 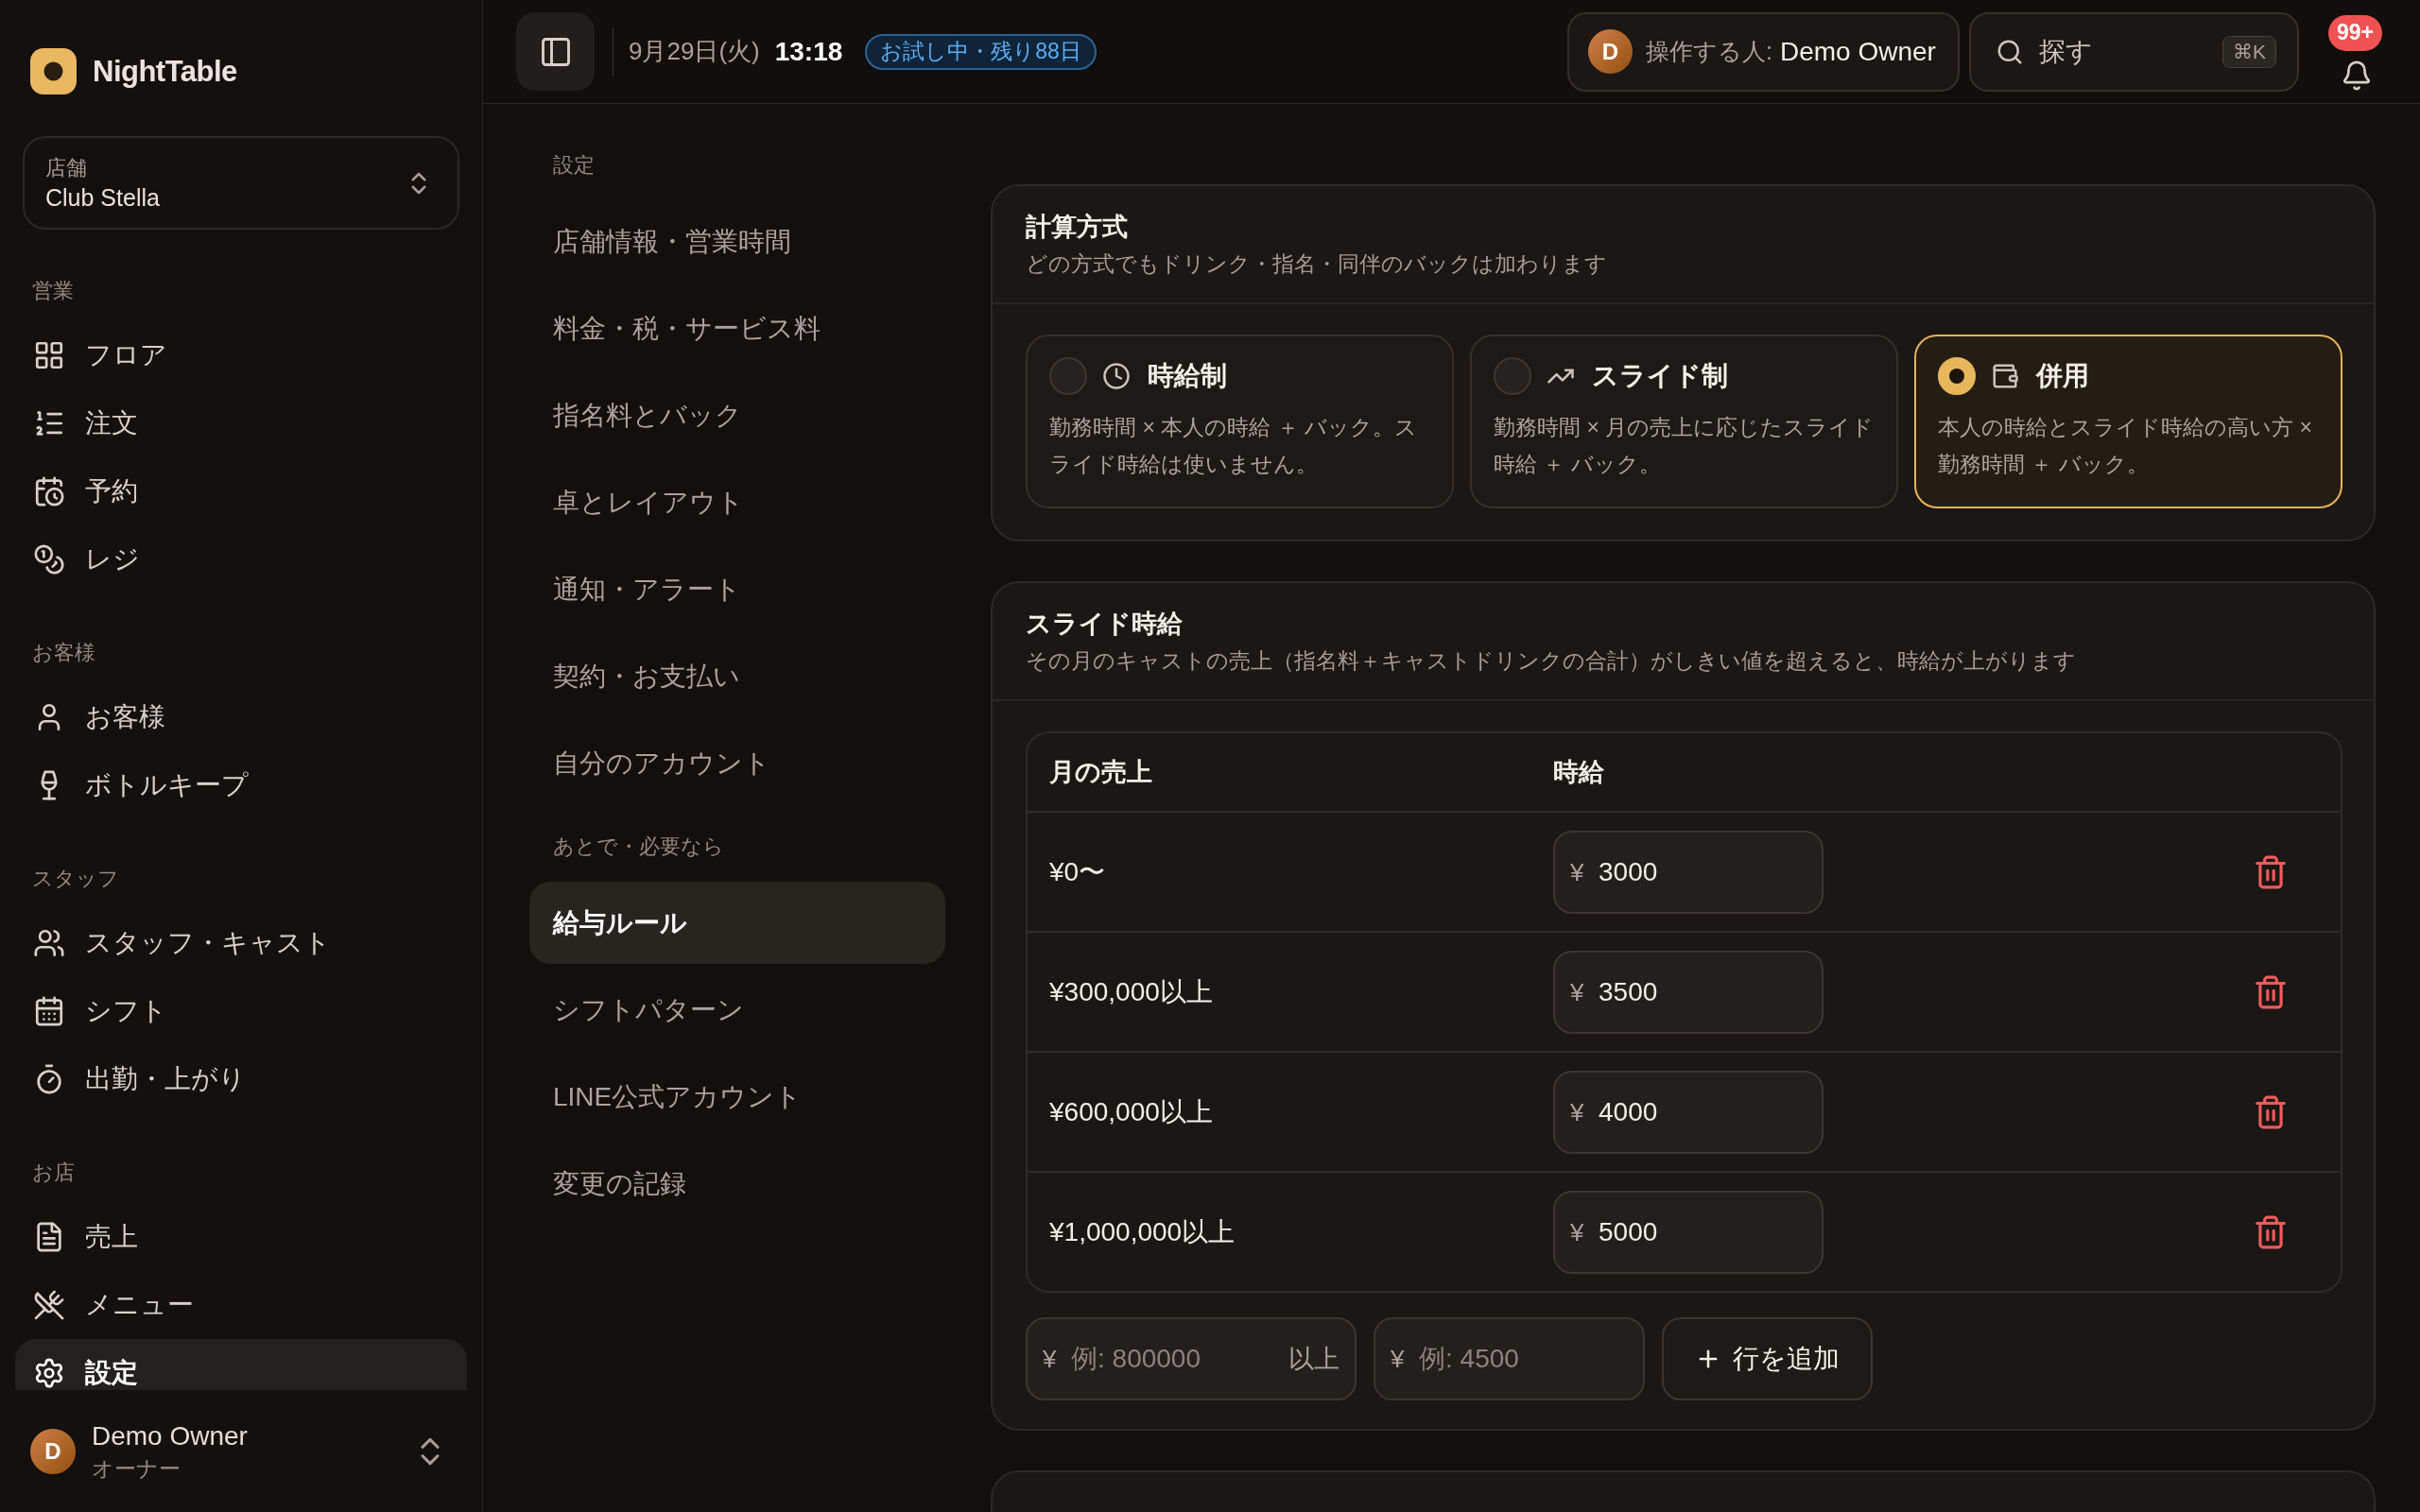 I want to click on settings-nav-item: 指名料とバック, so click(x=737, y=415).